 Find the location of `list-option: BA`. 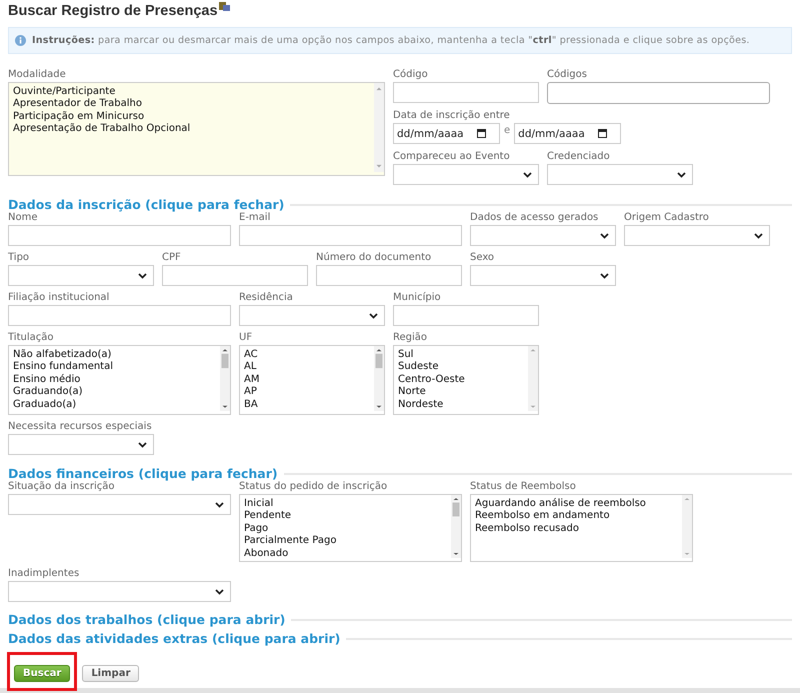

list-option: BA is located at coordinates (252, 405).